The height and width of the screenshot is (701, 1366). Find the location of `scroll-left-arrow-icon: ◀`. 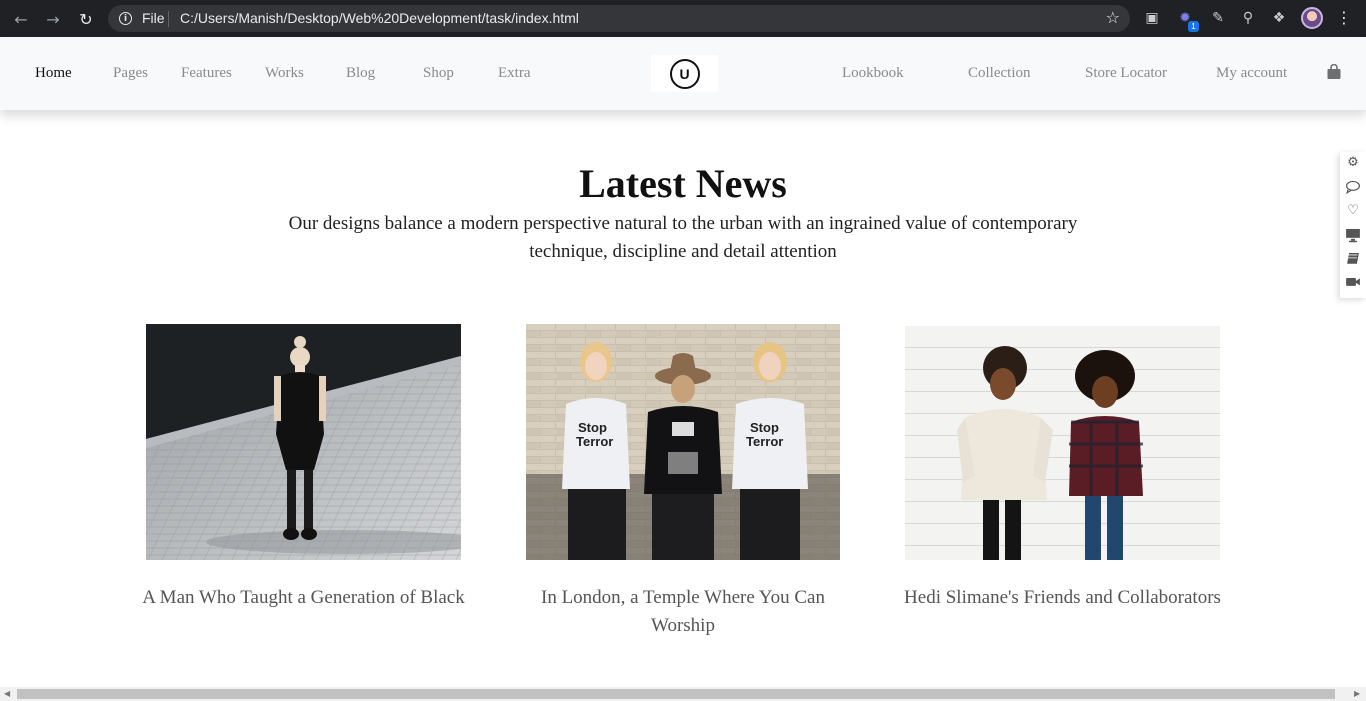

scroll-left-arrow-icon: ◀ is located at coordinates (7, 693).